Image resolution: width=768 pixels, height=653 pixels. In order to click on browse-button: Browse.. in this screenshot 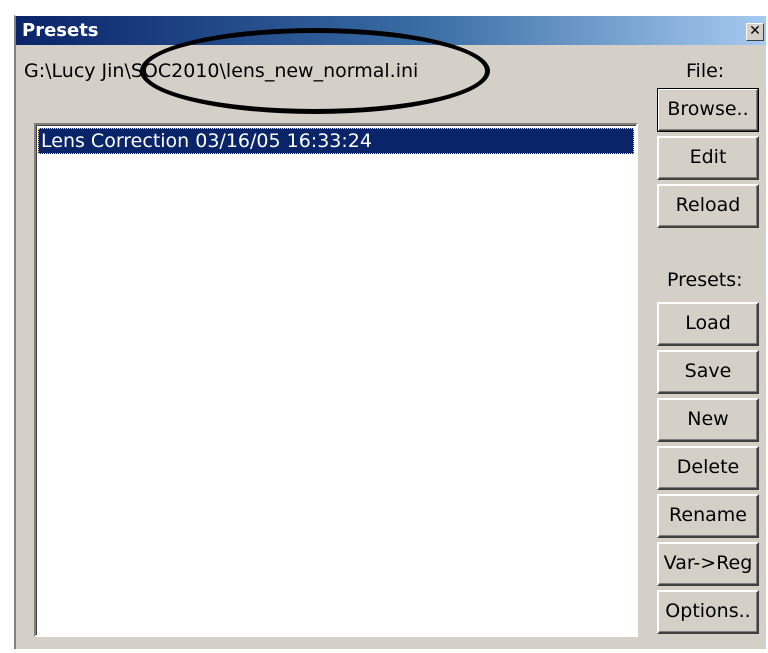, I will do `click(708, 110)`.